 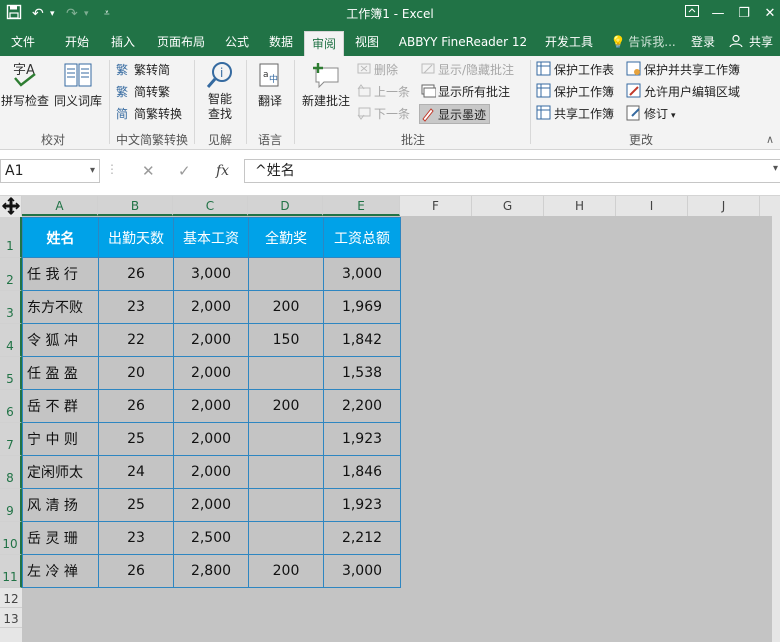 What do you see at coordinates (11, 206) in the screenshot?
I see `select-all-corner` at bounding box center [11, 206].